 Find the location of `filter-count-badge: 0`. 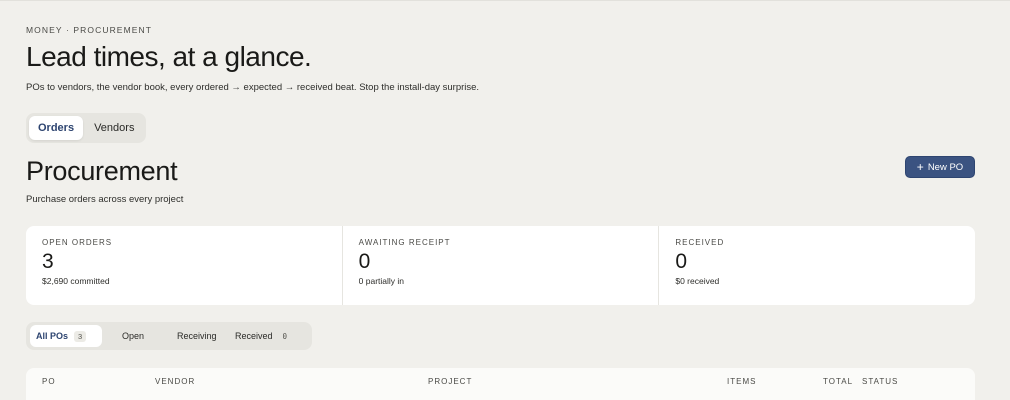

filter-count-badge: 0 is located at coordinates (285, 336).